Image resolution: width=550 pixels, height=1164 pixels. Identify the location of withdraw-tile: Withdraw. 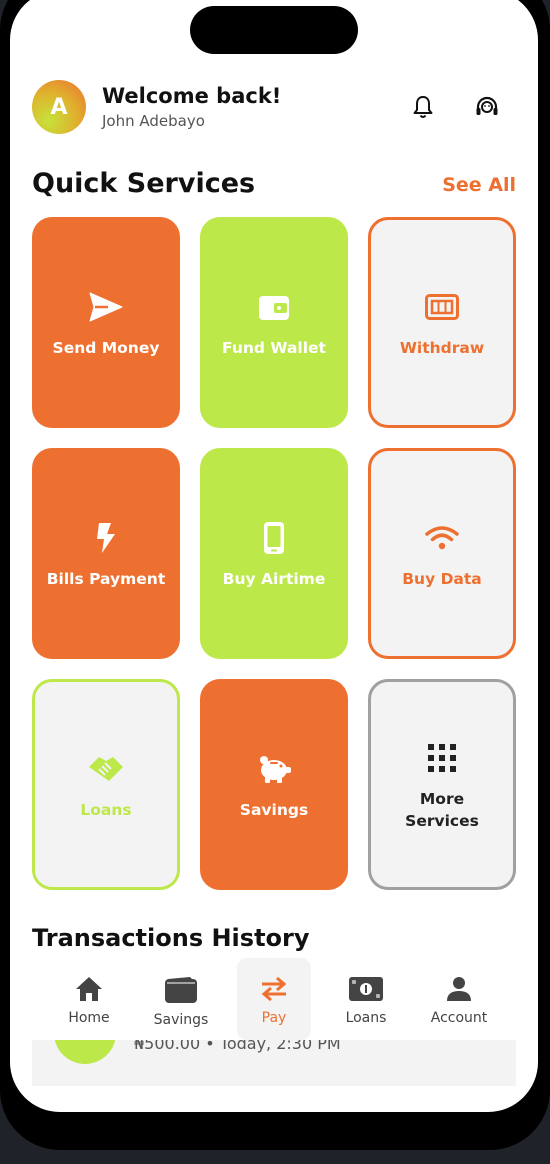
(442, 322).